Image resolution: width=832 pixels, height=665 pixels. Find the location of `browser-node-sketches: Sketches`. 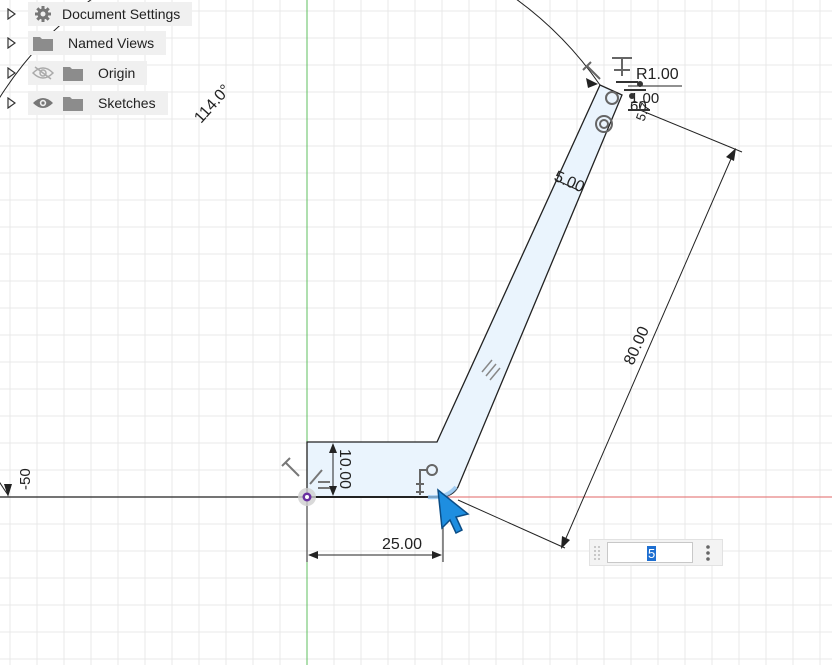

browser-node-sketches: Sketches is located at coordinates (84, 103).